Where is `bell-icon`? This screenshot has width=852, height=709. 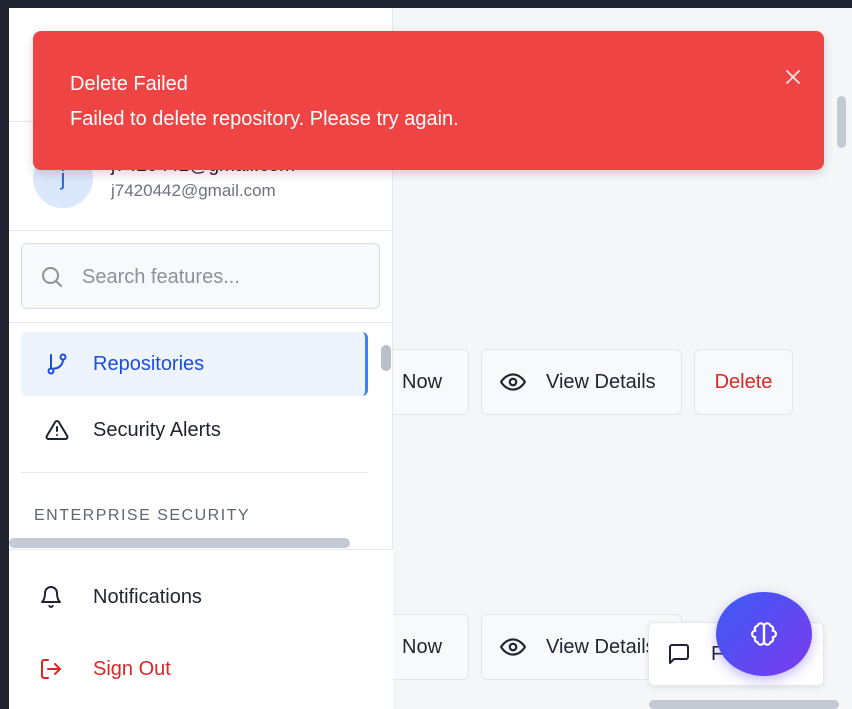 bell-icon is located at coordinates (51, 597).